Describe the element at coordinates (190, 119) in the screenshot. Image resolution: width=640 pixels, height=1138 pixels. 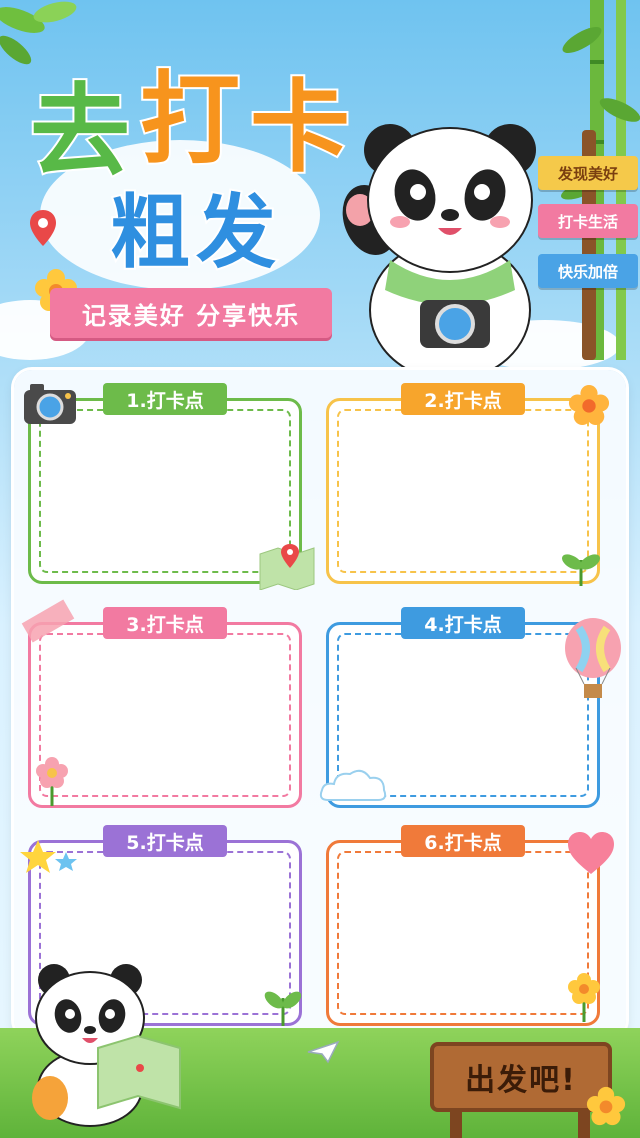
I see `title-char: 打` at that location.